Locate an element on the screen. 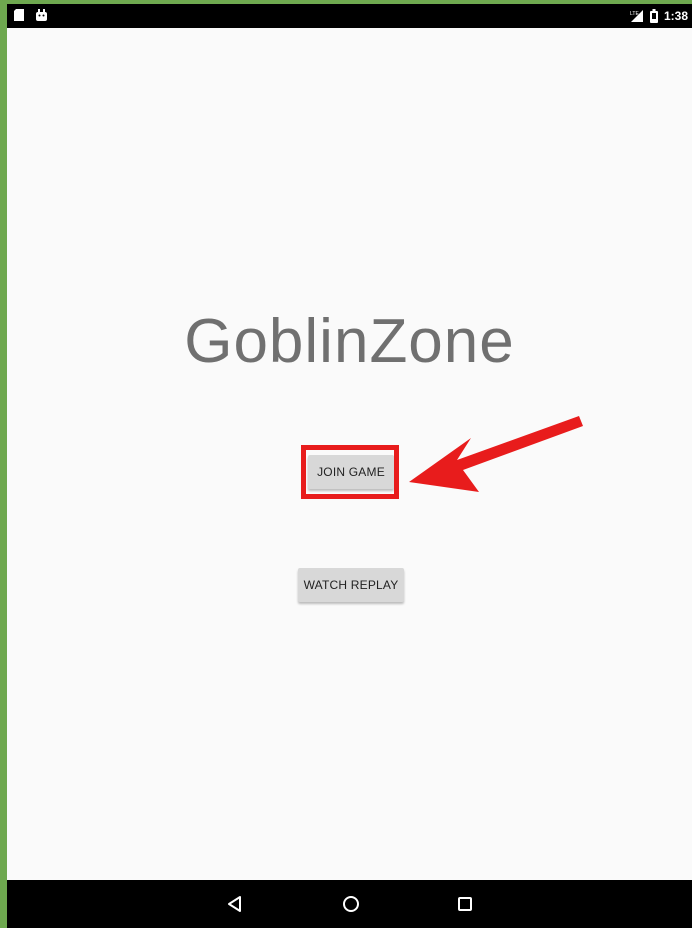 The width and height of the screenshot is (692, 928). home-icon is located at coordinates (351, 904).